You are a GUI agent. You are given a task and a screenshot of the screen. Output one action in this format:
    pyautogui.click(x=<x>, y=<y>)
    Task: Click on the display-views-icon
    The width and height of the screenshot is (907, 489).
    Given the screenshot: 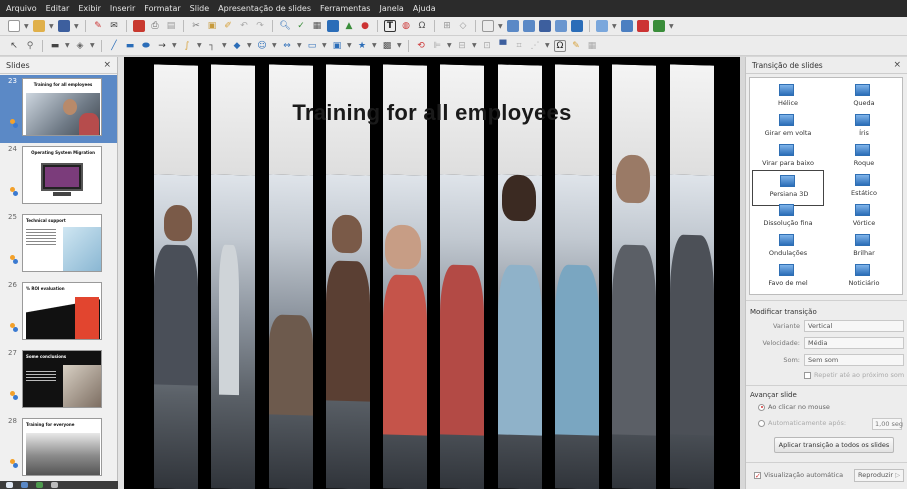 What is the action you would take?
    pyautogui.click(x=602, y=26)
    